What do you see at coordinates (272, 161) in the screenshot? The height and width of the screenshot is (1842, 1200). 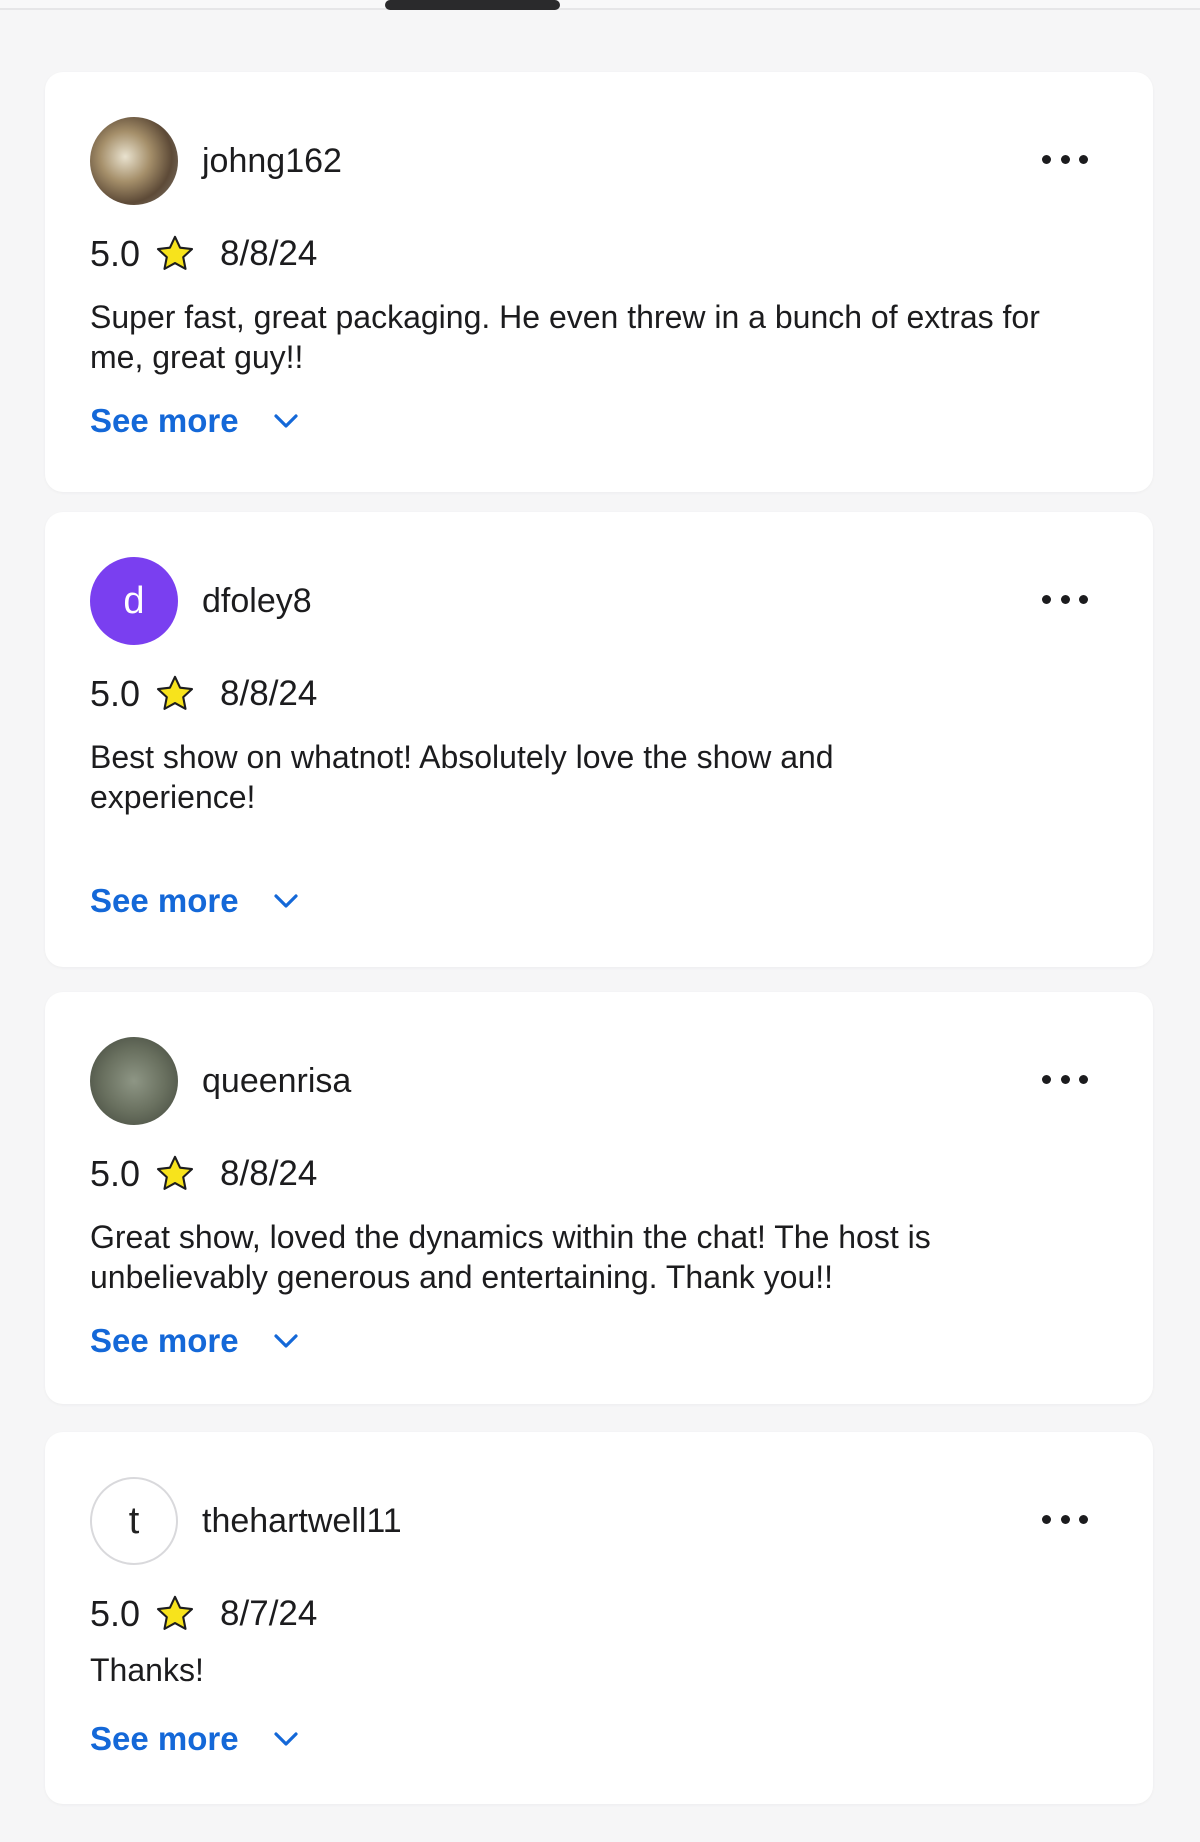 I see `review-username: johng162` at bounding box center [272, 161].